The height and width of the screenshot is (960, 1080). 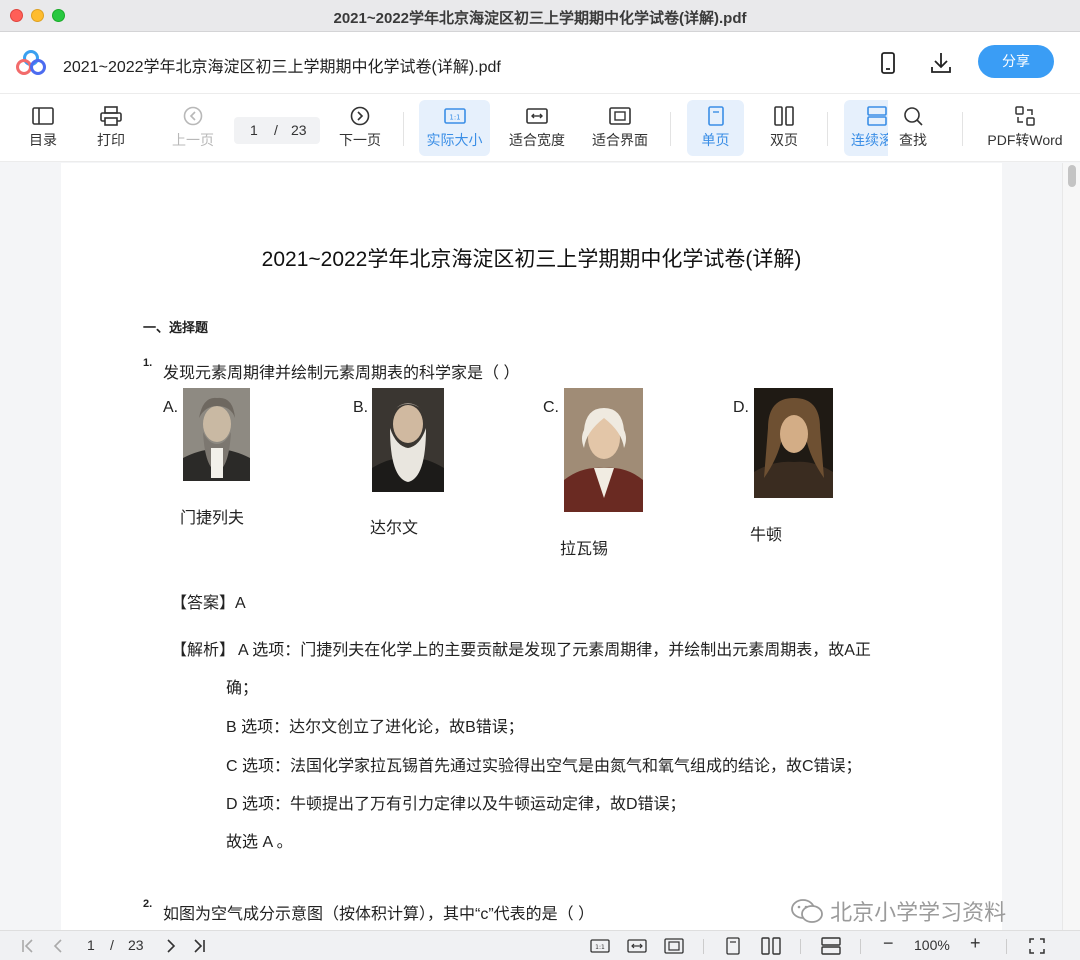 I want to click on analysis-line: B 选项：达尔文创立了进化论，故B错误；, so click(x=375, y=727).